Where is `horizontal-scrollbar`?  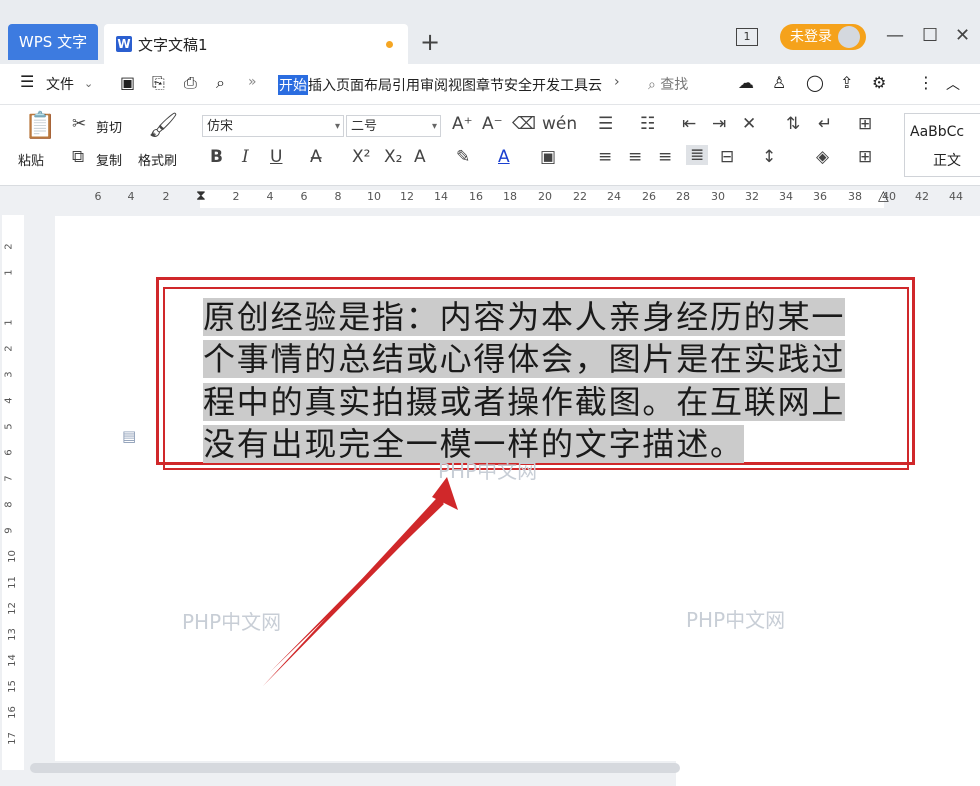
horizontal-scrollbar is located at coordinates (355, 768).